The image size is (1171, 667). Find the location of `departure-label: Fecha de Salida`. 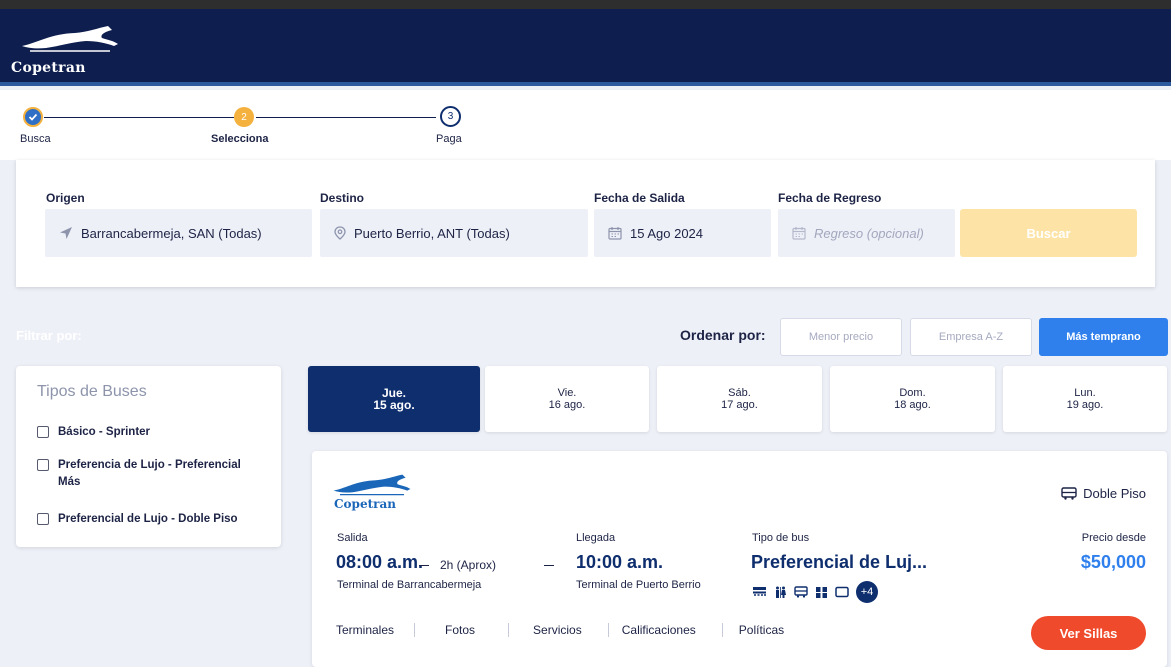

departure-label: Fecha de Salida is located at coordinates (639, 198).